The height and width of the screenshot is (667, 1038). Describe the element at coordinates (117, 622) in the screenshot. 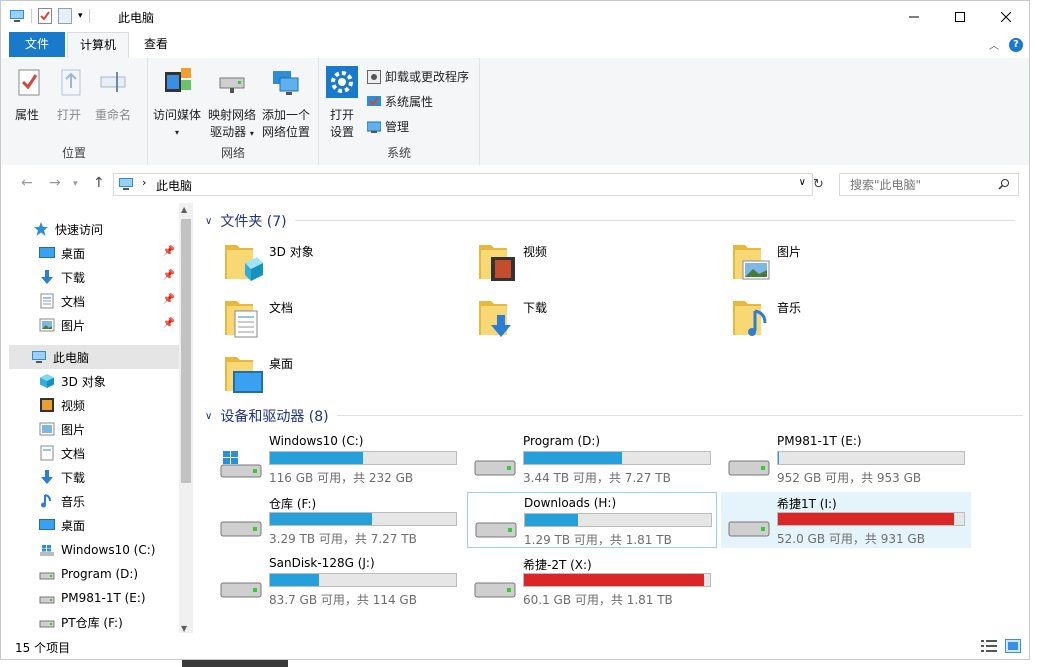

I see `nav-item: PT仓库 (F:)` at that location.